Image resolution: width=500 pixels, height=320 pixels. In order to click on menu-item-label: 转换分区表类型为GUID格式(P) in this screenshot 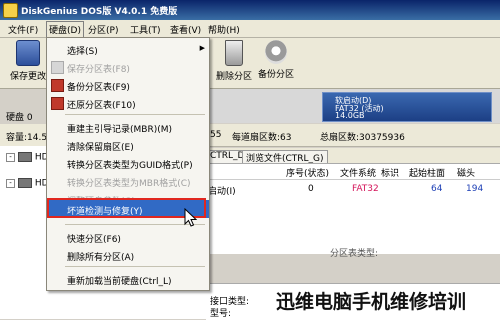, I will do `click(130, 166)`.